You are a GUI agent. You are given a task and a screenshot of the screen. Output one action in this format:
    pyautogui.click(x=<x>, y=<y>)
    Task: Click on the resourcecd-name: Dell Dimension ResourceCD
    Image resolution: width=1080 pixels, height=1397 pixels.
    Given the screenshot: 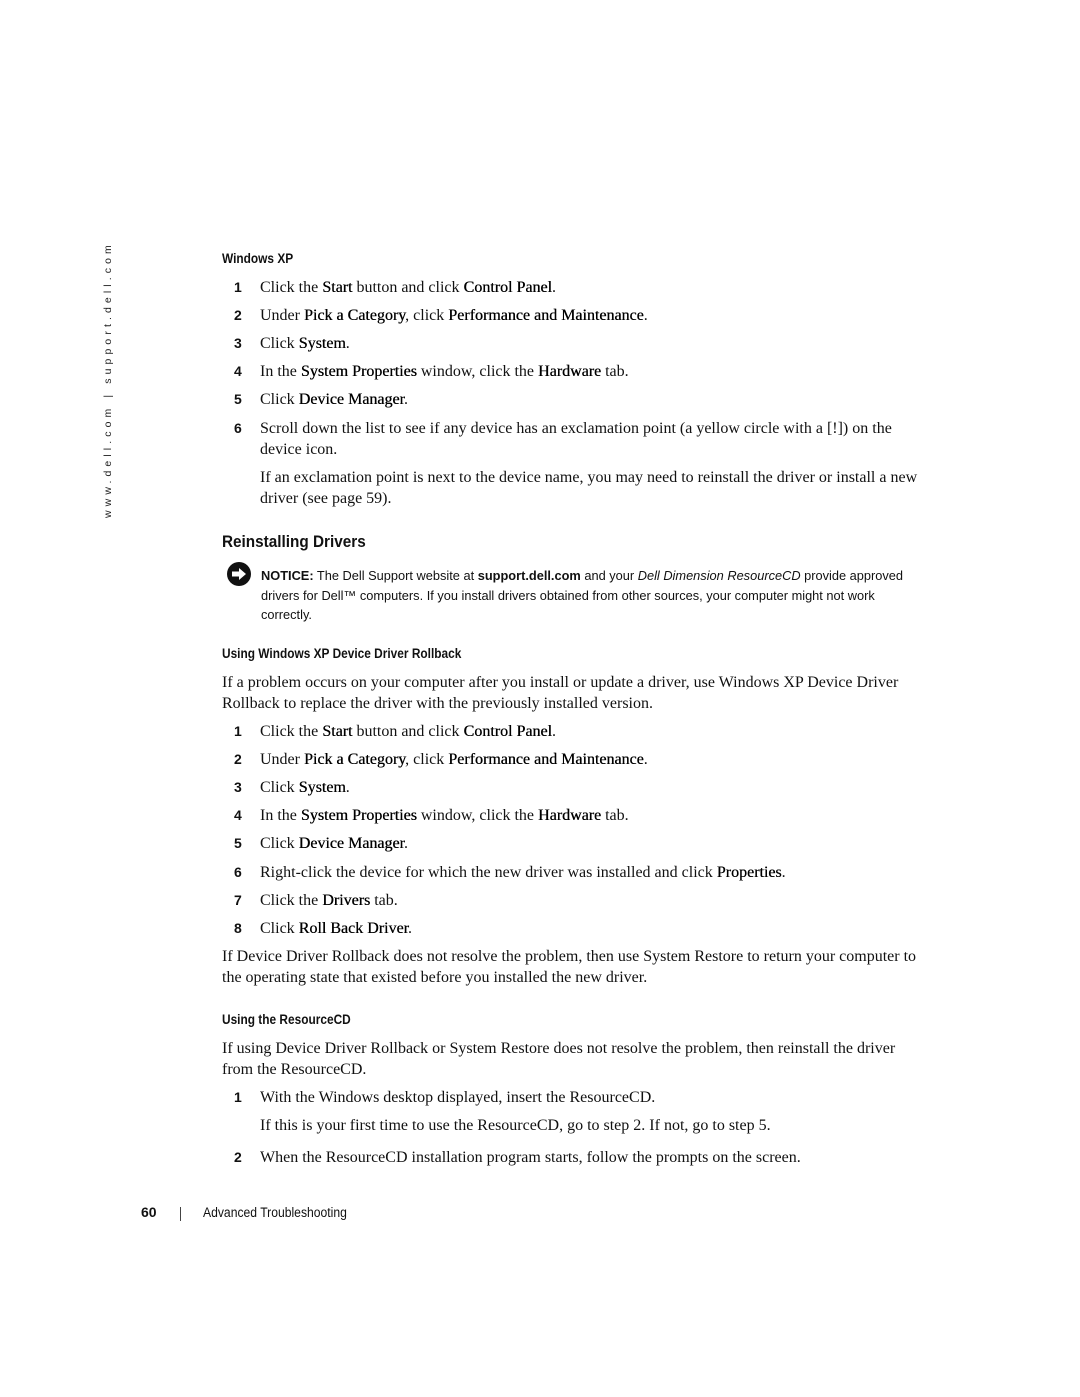 What is the action you would take?
    pyautogui.click(x=719, y=575)
    